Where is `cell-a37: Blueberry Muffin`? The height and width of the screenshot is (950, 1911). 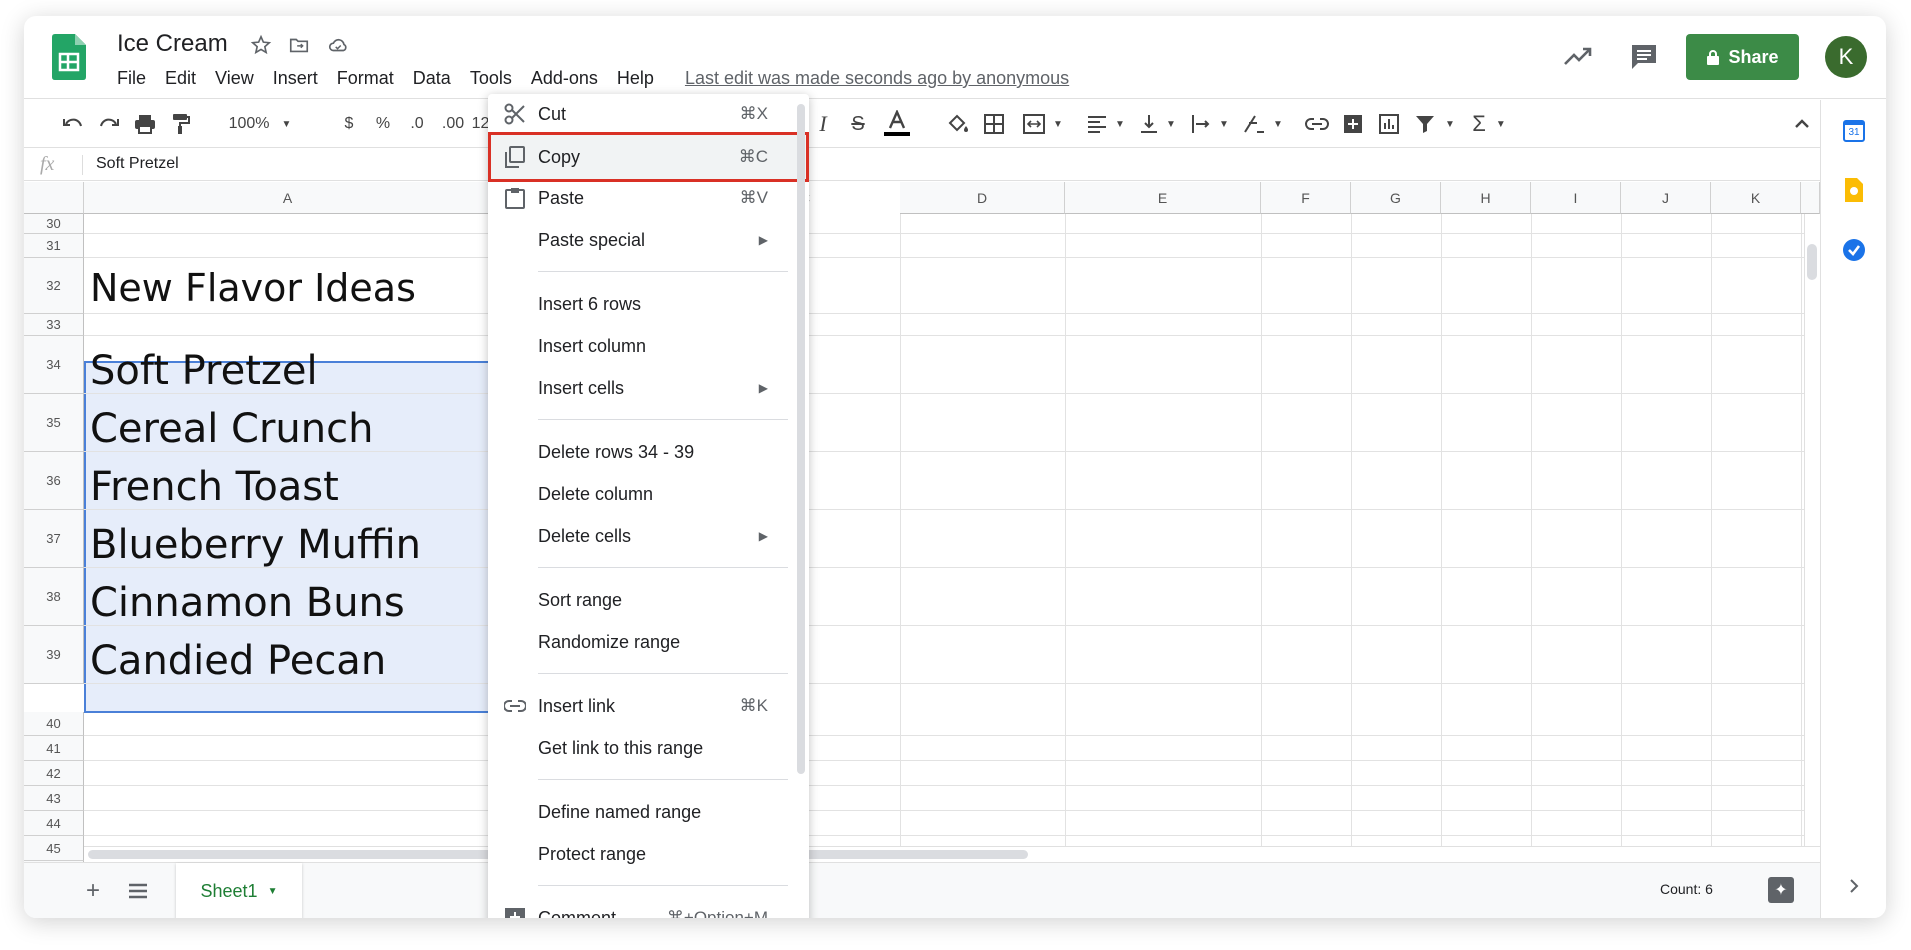
cell-a37: Blueberry Muffin is located at coordinates (255, 545).